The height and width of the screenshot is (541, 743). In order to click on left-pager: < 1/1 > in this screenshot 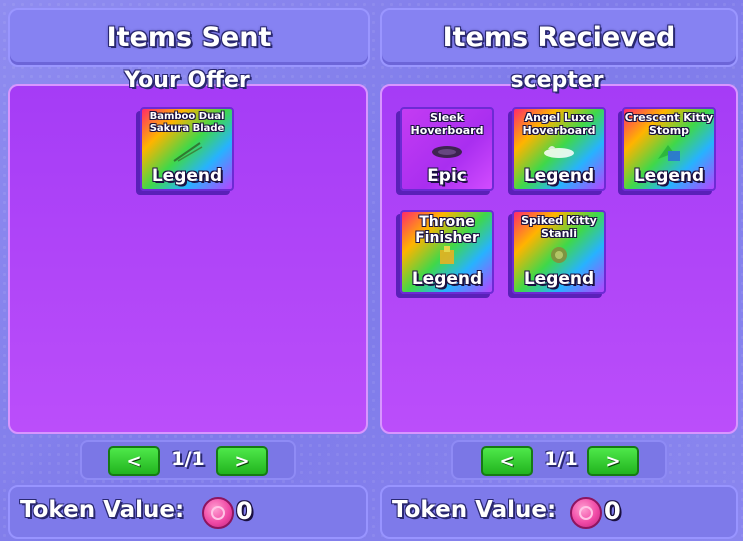, I will do `click(188, 460)`.